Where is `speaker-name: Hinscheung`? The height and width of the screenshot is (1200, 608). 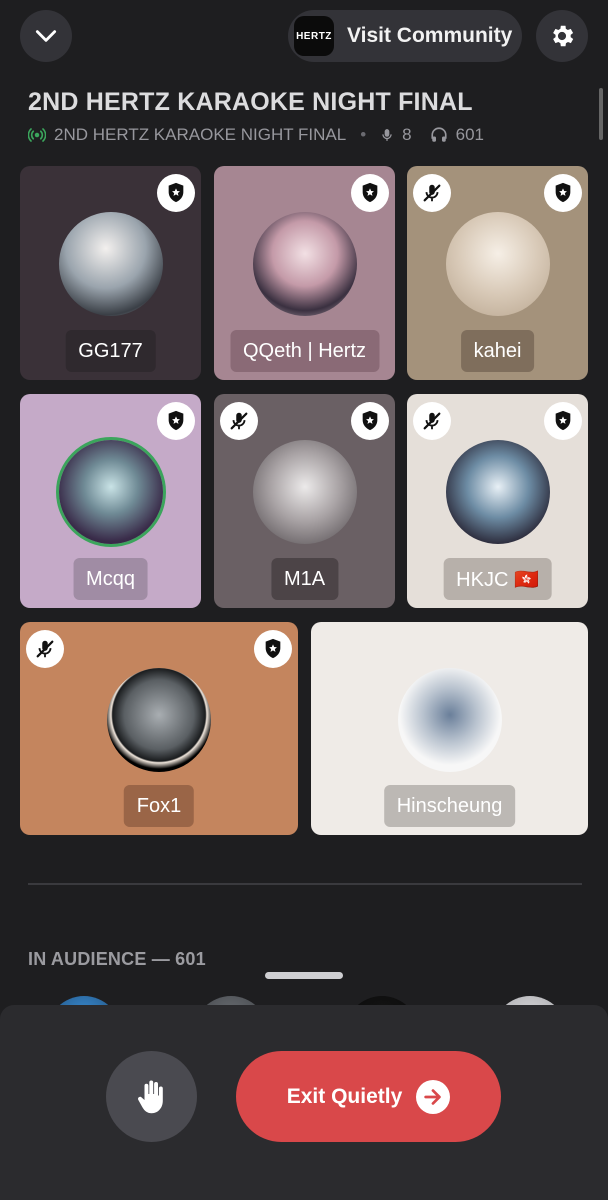 speaker-name: Hinscheung is located at coordinates (449, 806).